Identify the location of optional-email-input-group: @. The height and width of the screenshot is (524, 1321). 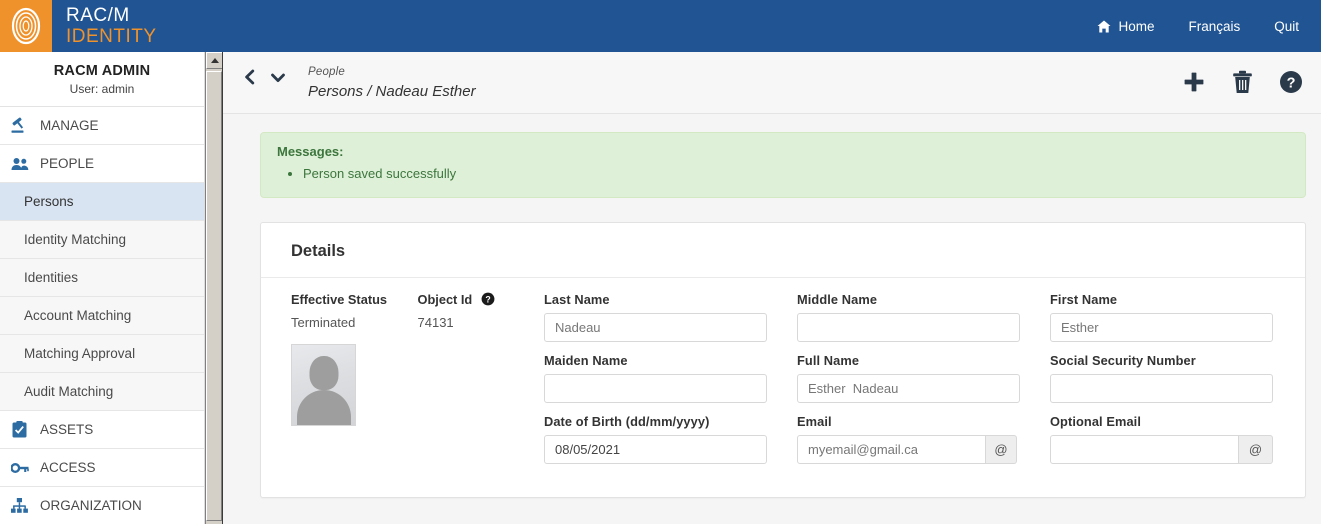
(1161, 449).